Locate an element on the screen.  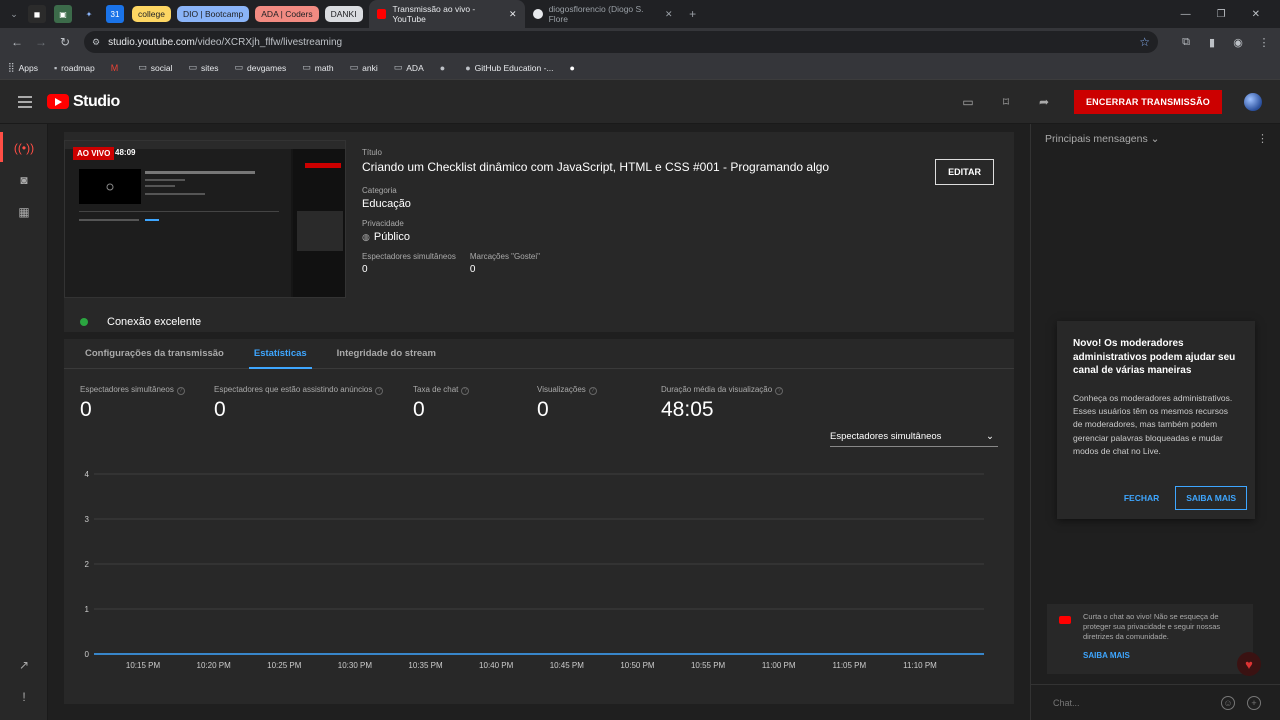
concurrent-viewers-stat: Espectadores simultâneos 0 is located at coordinates (409, 263).